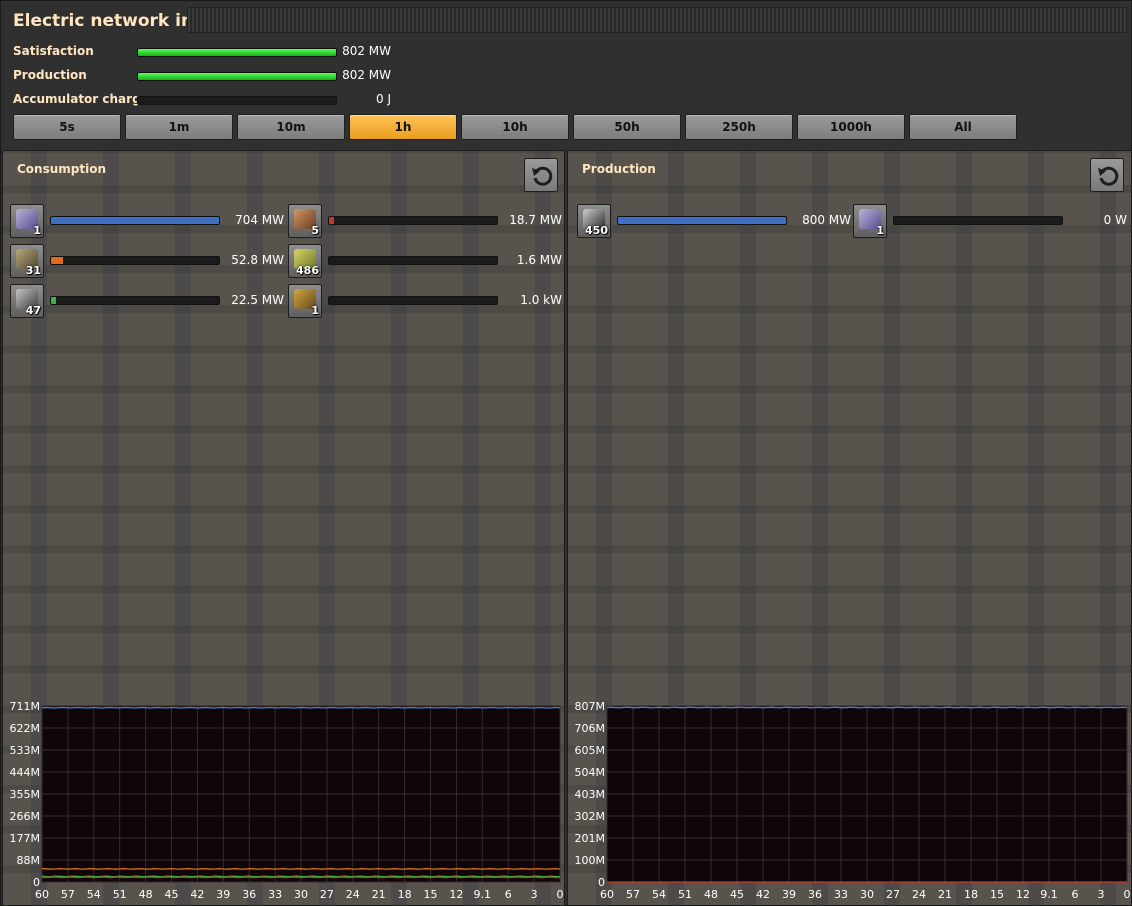 This screenshot has height=906, width=1132. What do you see at coordinates (405, 894) in the screenshot?
I see `x-tick-label: 18` at bounding box center [405, 894].